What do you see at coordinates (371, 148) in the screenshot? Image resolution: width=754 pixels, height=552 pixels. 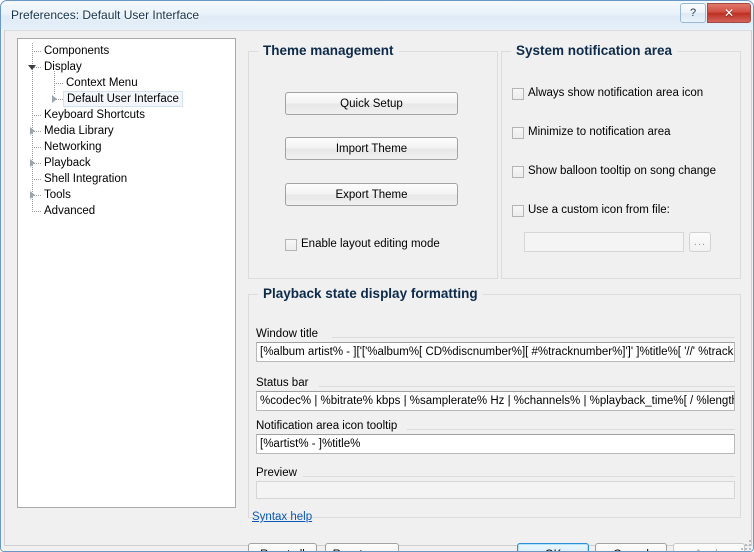 I see `import-theme-button: Import Theme` at bounding box center [371, 148].